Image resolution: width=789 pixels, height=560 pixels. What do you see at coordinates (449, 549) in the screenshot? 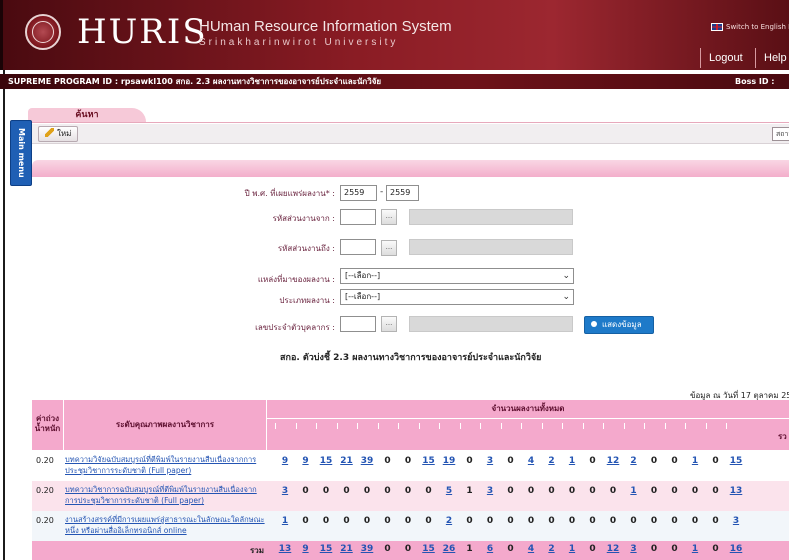
I see `sum-cell: 26` at bounding box center [449, 549].